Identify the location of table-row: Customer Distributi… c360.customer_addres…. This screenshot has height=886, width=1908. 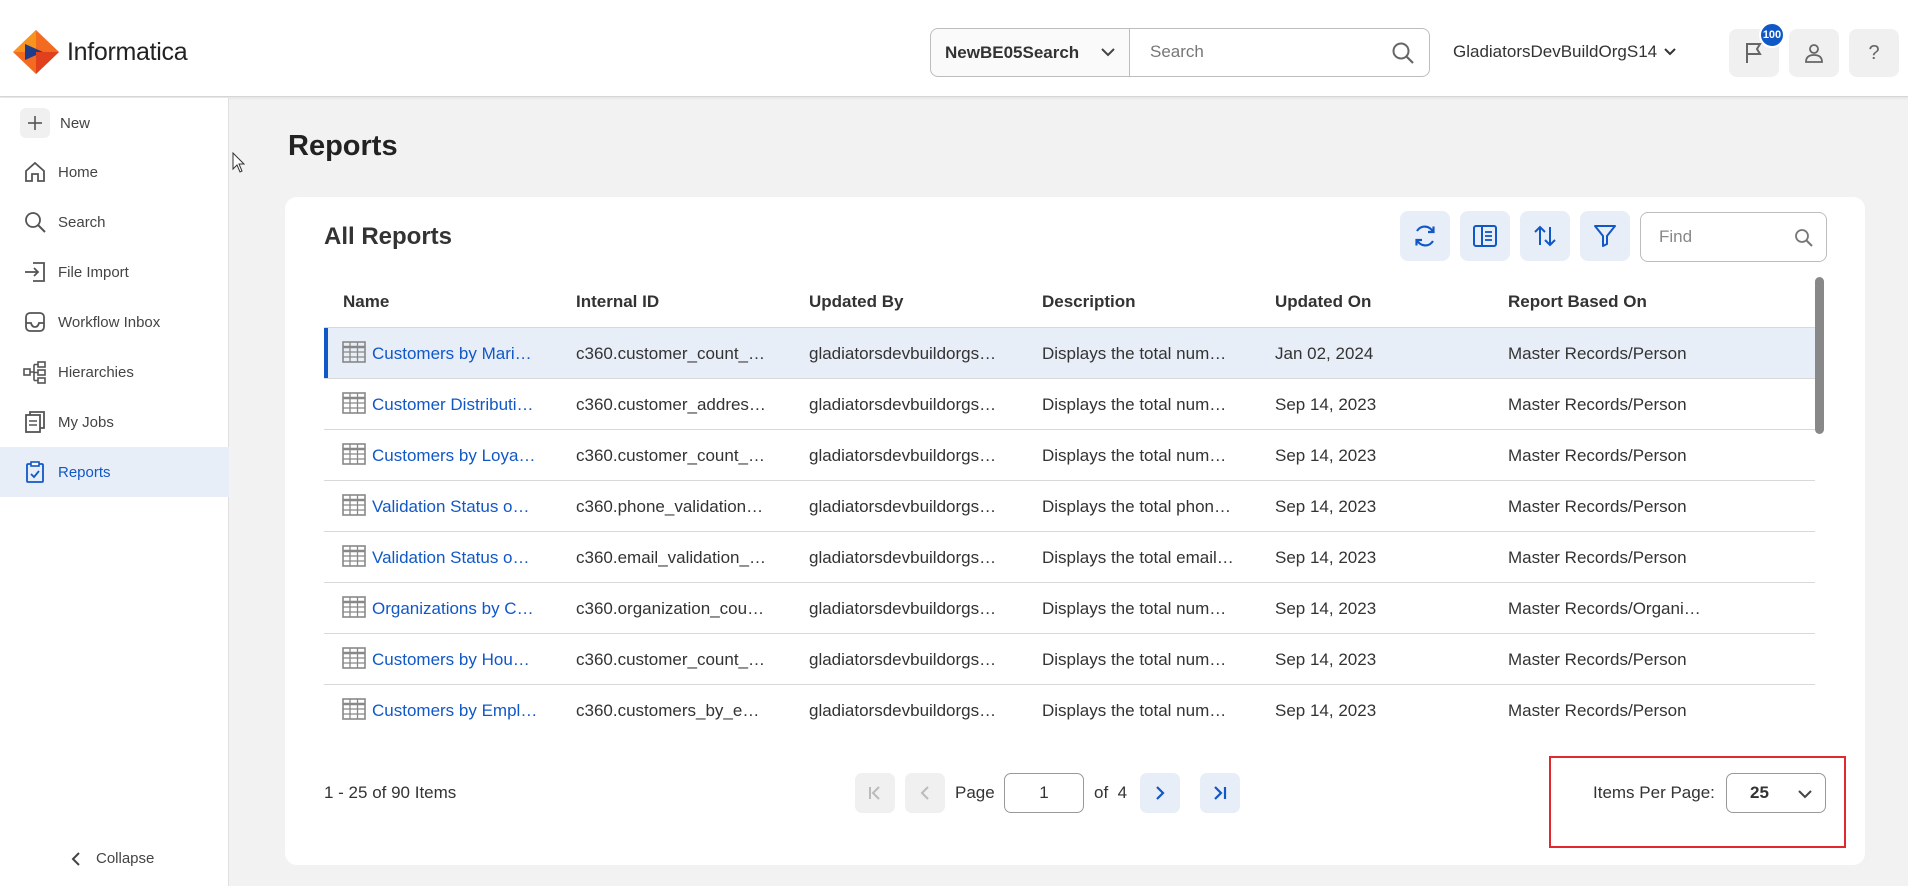
(1069, 403).